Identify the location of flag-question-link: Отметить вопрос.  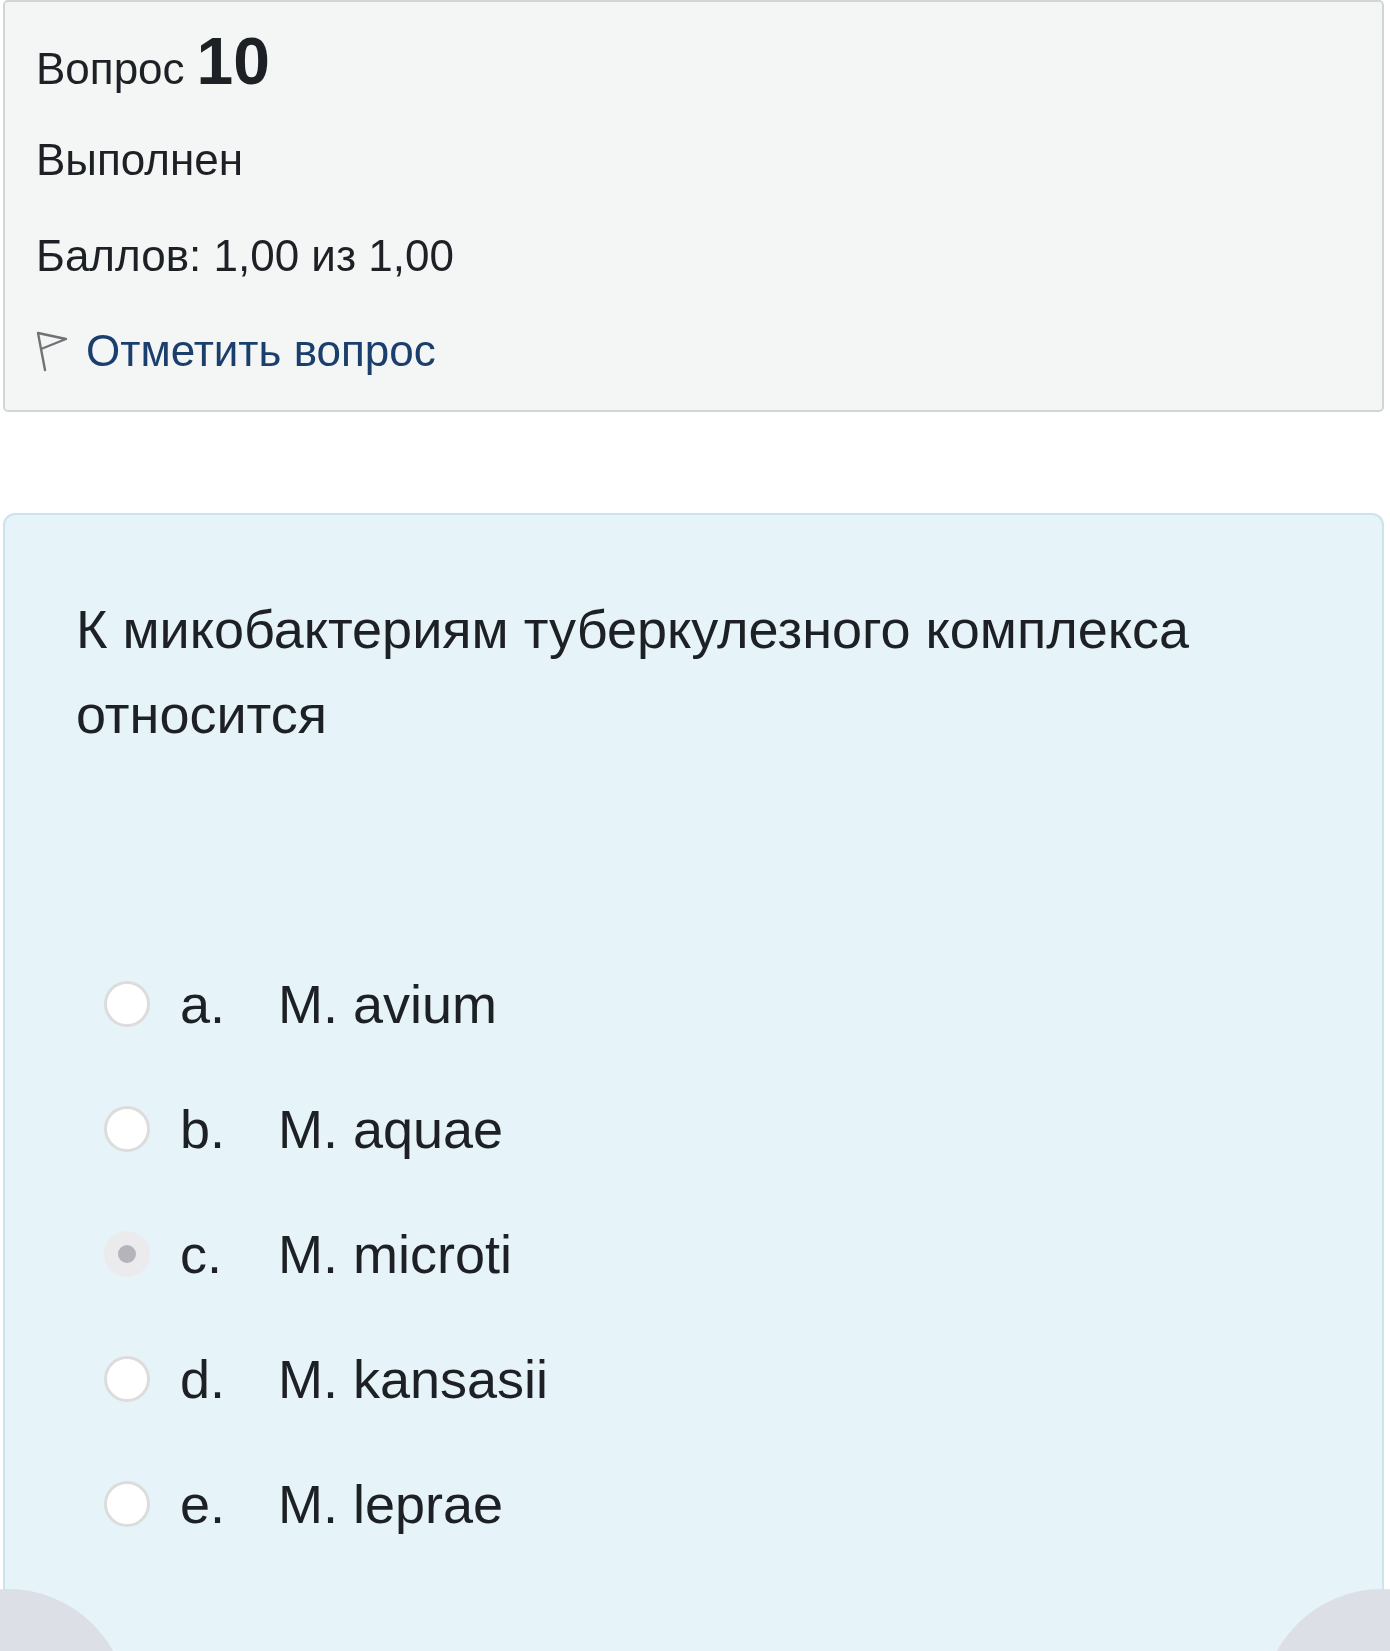
(261, 351).